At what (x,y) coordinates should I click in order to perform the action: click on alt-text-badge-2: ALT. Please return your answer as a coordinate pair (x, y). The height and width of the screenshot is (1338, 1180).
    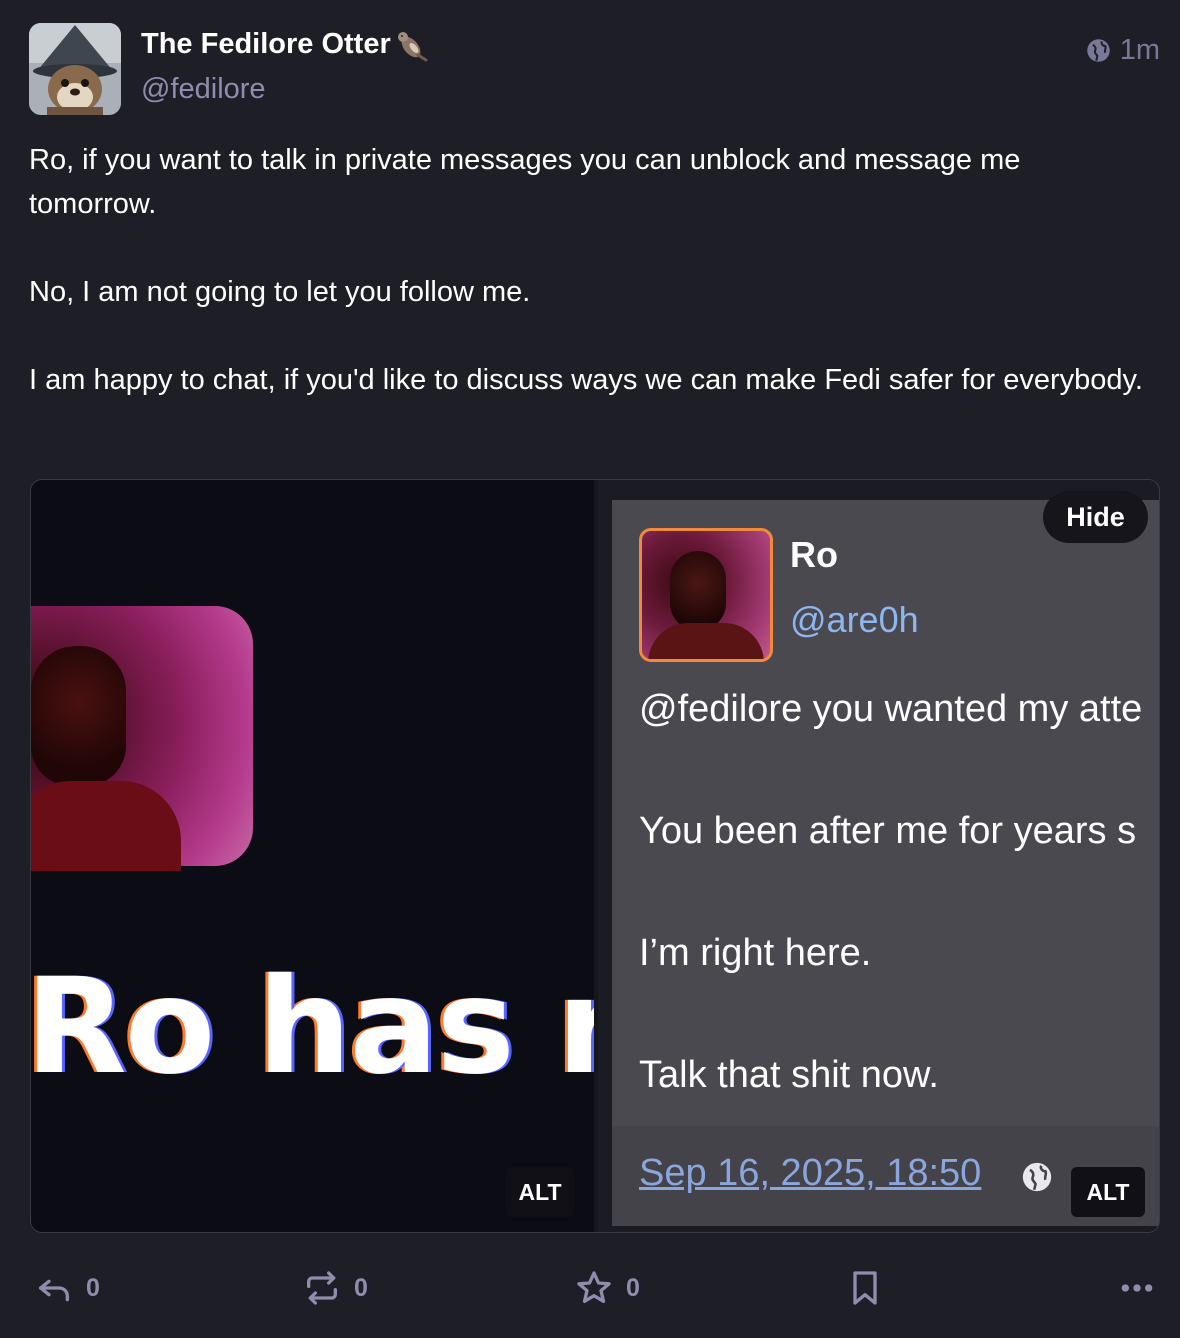
    Looking at the image, I should click on (1108, 1192).